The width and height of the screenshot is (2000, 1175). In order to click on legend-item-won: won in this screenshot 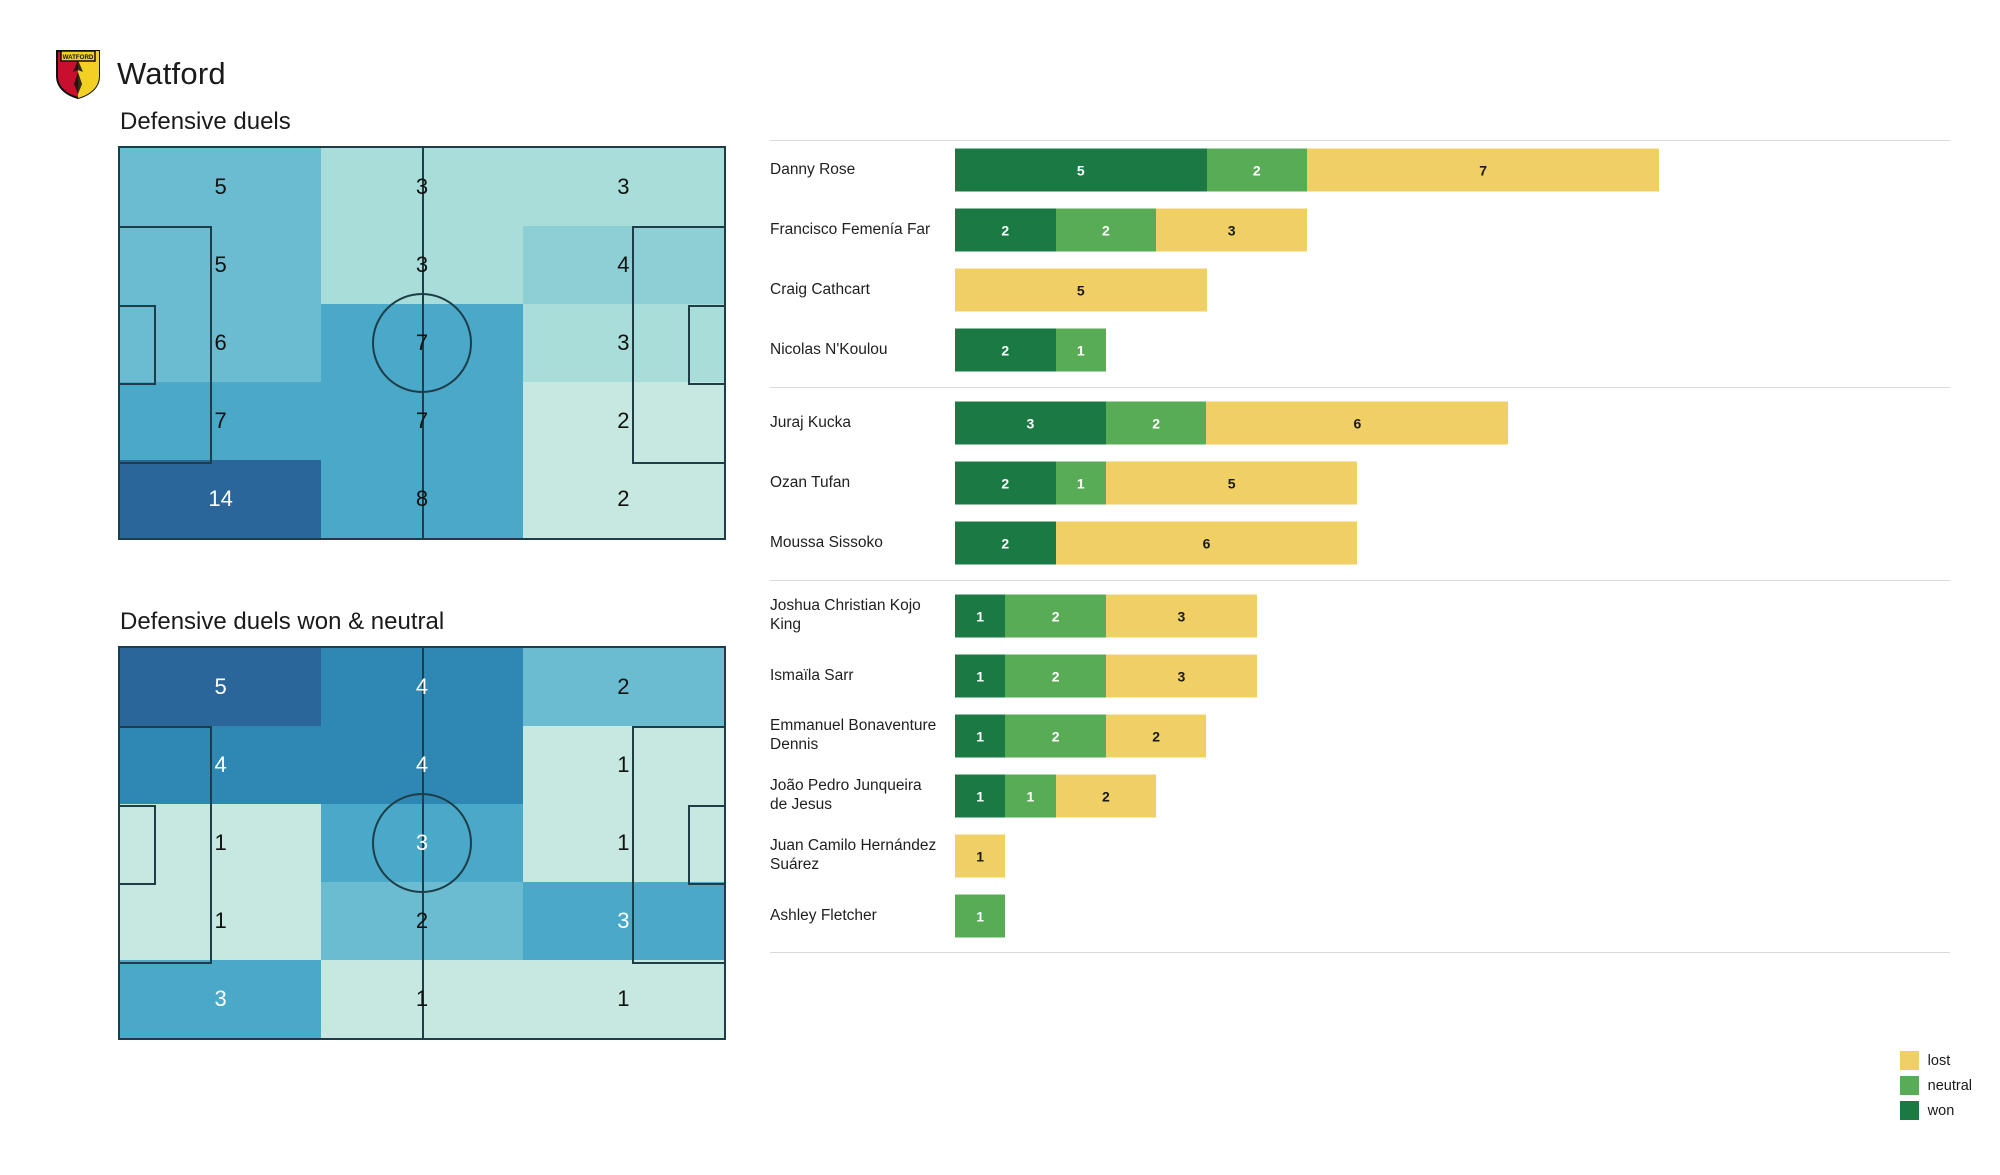, I will do `click(1935, 1110)`.